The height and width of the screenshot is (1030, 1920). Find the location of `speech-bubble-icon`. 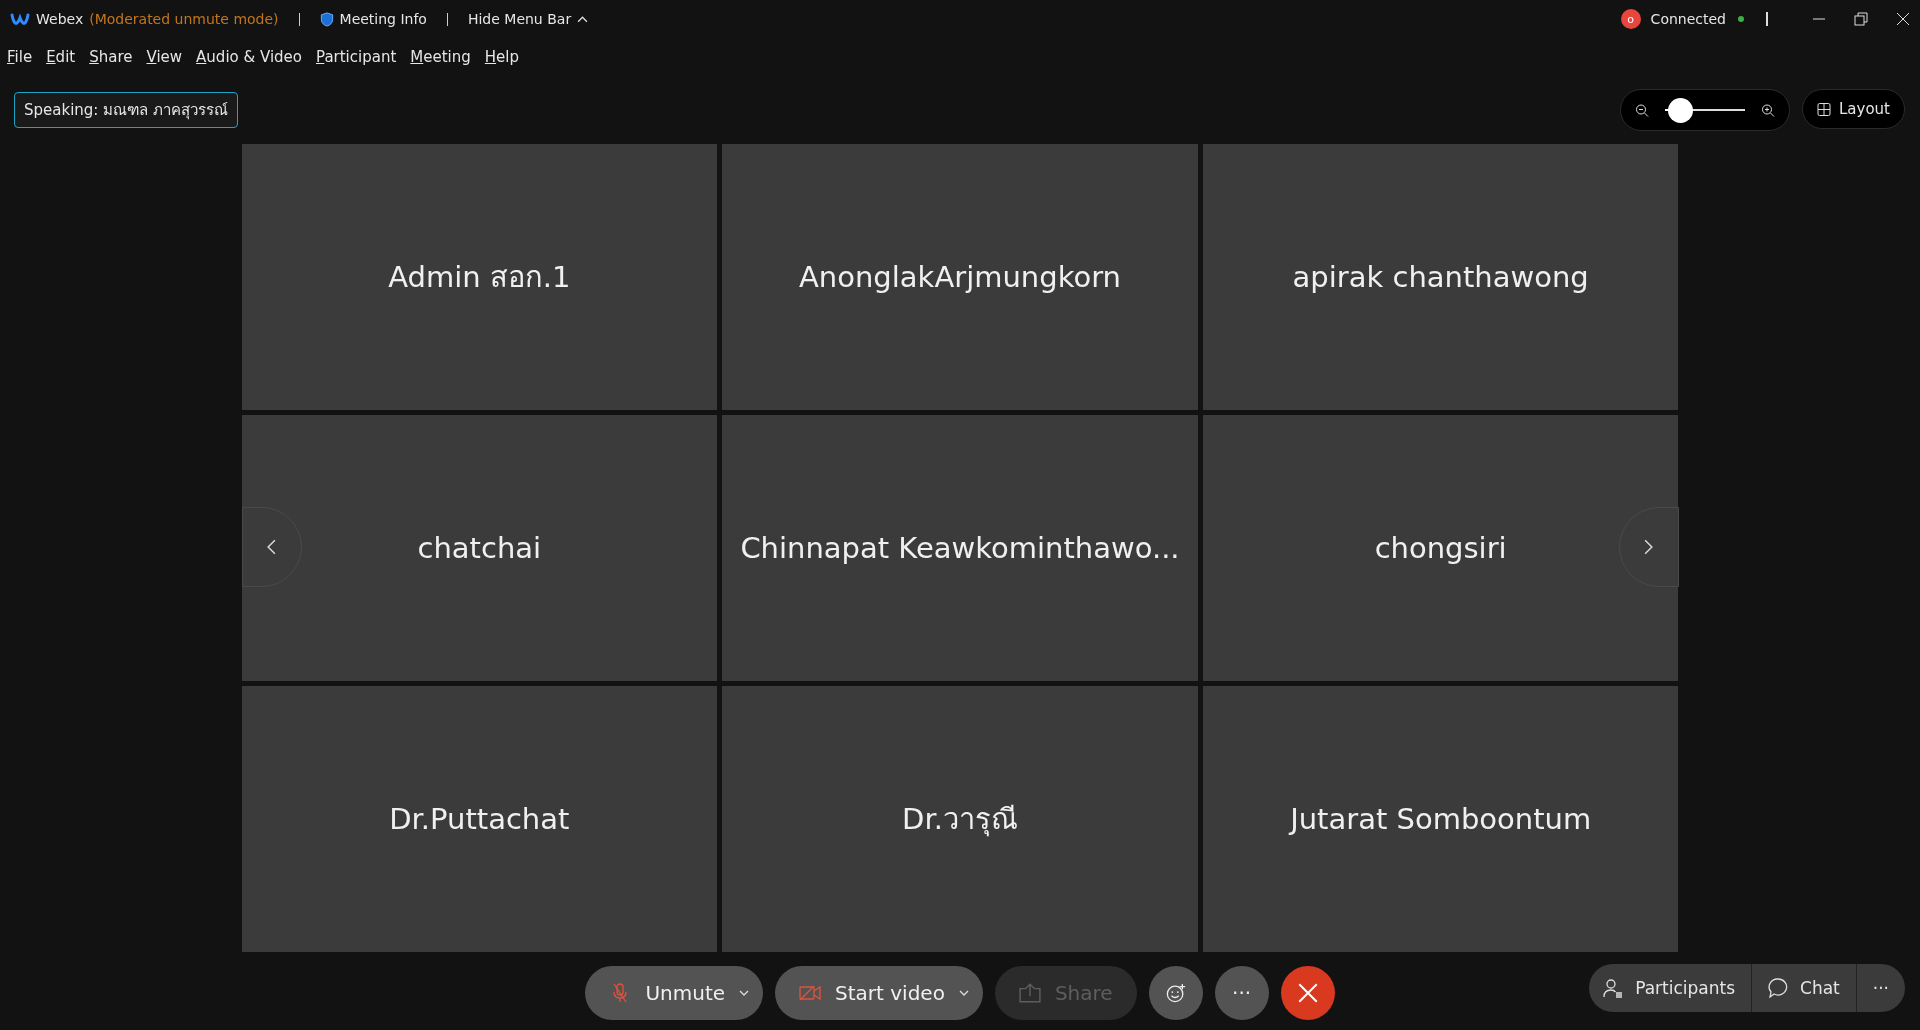

speech-bubble-icon is located at coordinates (1778, 988).